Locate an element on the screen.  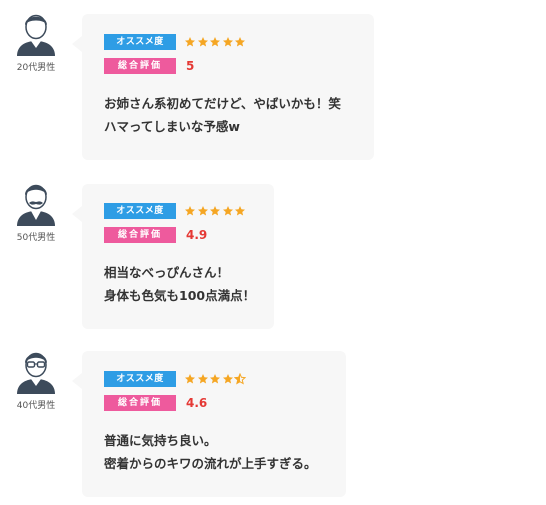
reviewer-age: 50代男性 is located at coordinates (36, 238).